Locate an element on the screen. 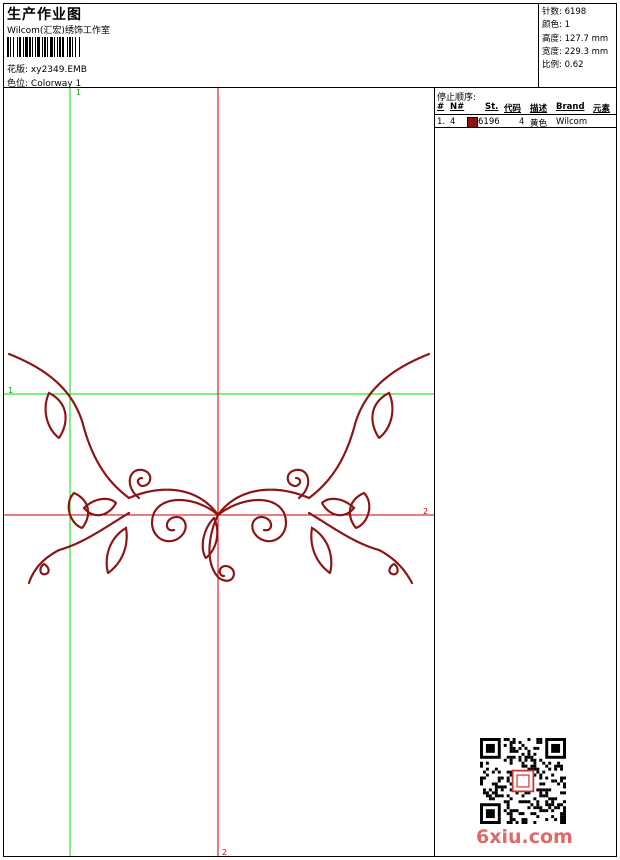 This screenshot has width=620, height=860. stat-colors: 颜色: 1 is located at coordinates (556, 25).